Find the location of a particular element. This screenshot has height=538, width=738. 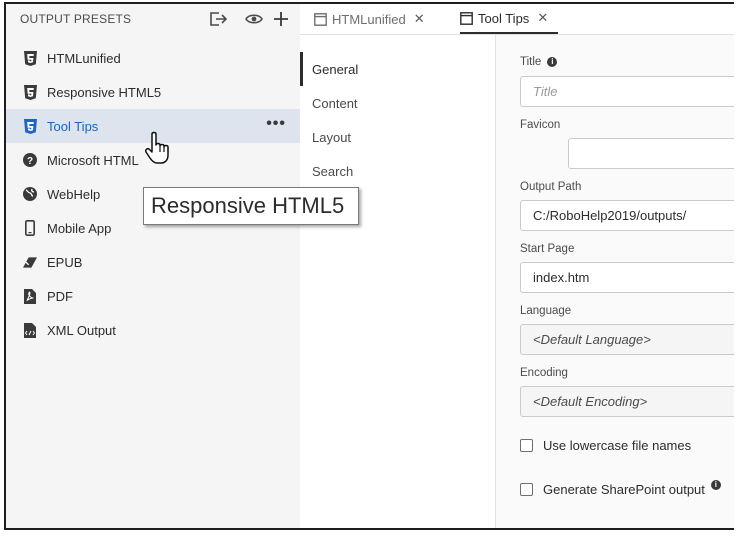

panel-title: OUTPUT PRESETS is located at coordinates (76, 19).